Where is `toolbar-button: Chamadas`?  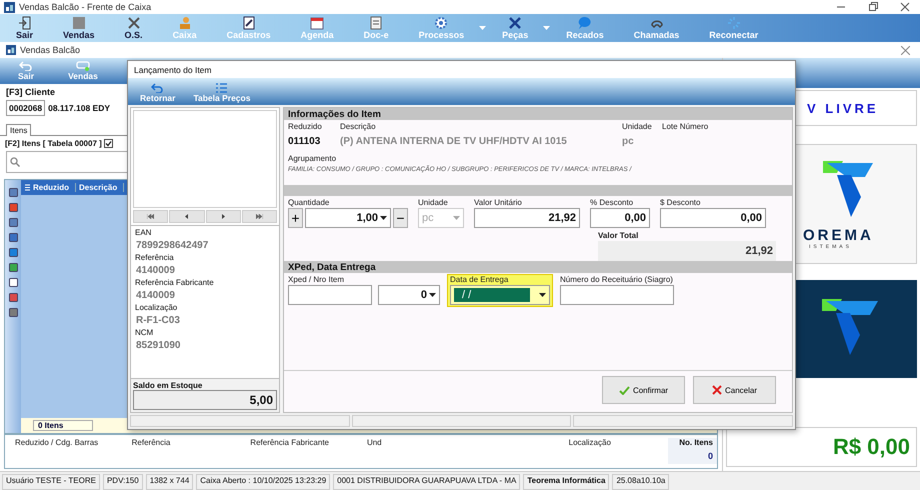
toolbar-button: Chamadas is located at coordinates (657, 28).